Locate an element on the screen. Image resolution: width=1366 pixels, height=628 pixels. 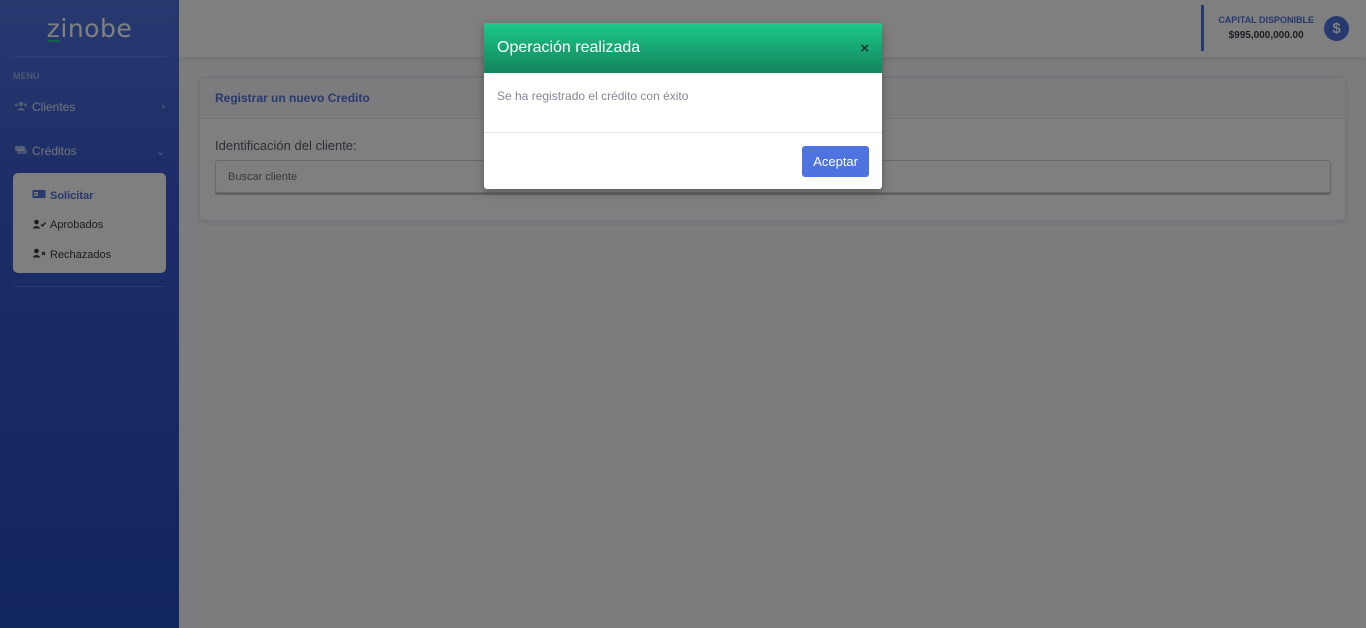
accept-button: Aceptar is located at coordinates (835, 161).